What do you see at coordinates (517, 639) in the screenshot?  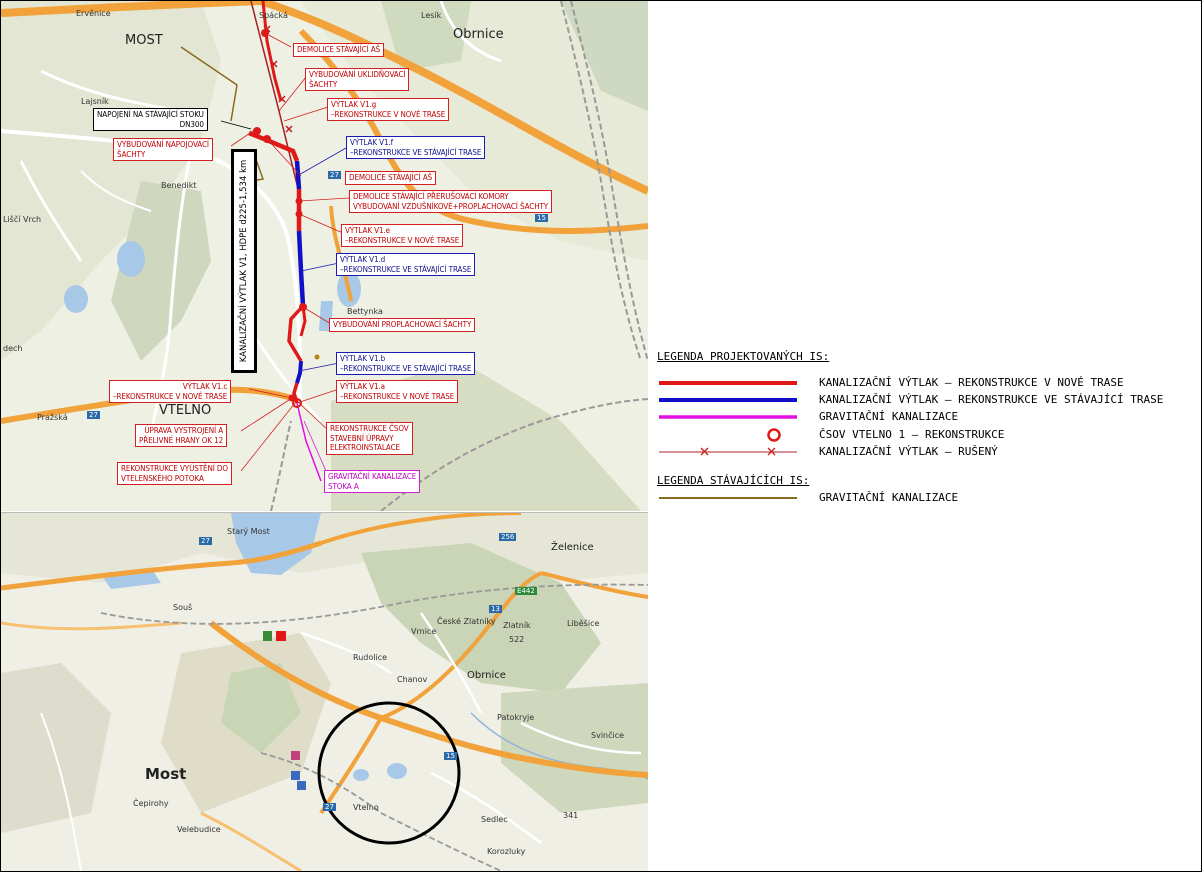 I see `hill-522: 522` at bounding box center [517, 639].